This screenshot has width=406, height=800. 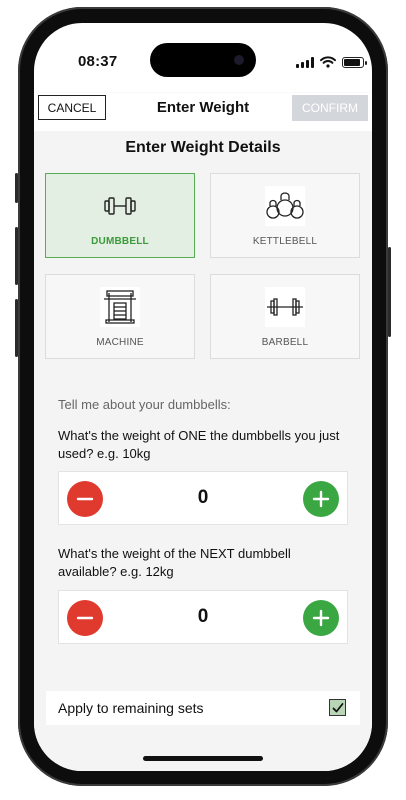 I want to click on apply-remaining-row: Apply to remaining sets, so click(x=203, y=708).